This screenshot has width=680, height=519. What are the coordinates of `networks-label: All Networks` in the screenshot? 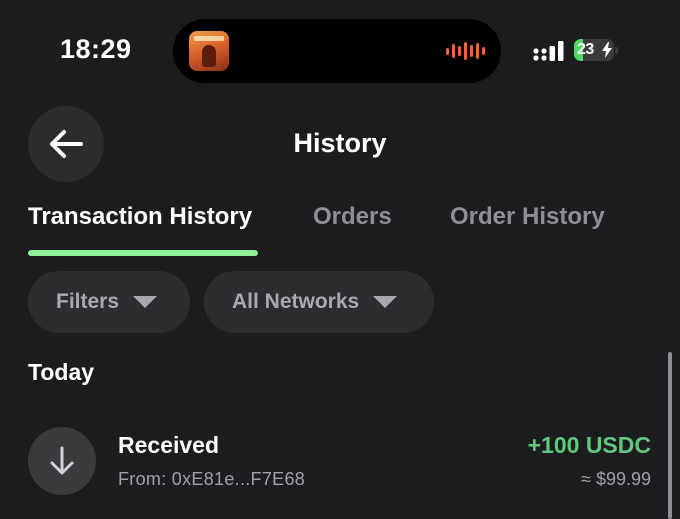 It's located at (296, 301).